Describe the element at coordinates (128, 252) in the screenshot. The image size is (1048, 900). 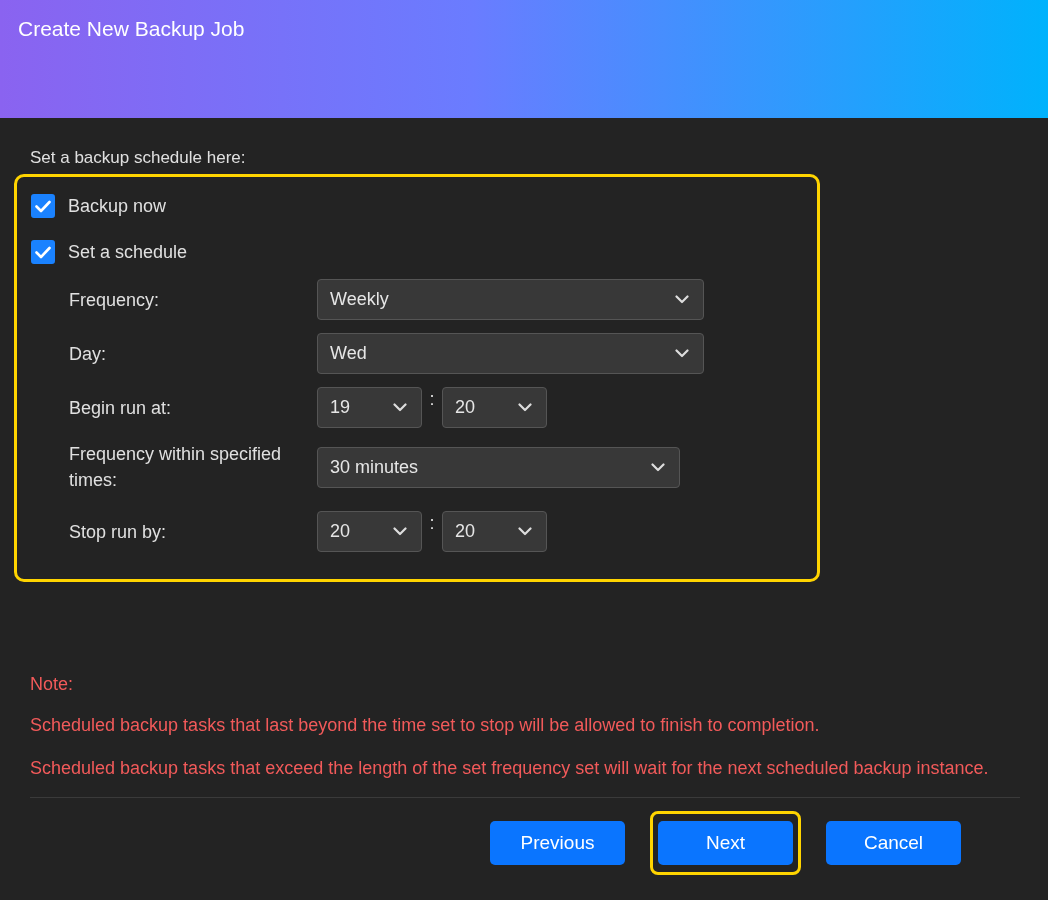
I see `checkbox-label: Set a schedule` at that location.